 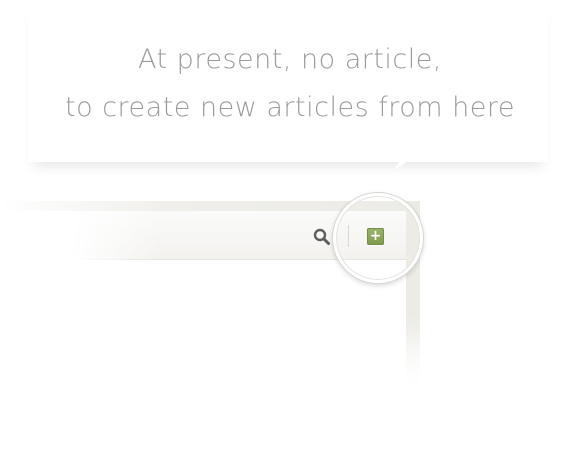 I want to click on search-icon, so click(x=321, y=236).